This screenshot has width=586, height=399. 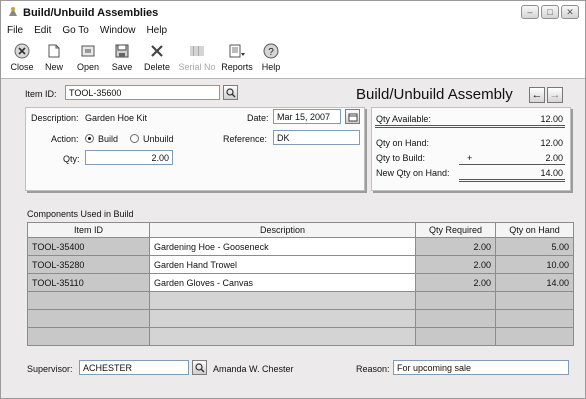 I want to click on reason-label: Reason:, so click(x=373, y=369).